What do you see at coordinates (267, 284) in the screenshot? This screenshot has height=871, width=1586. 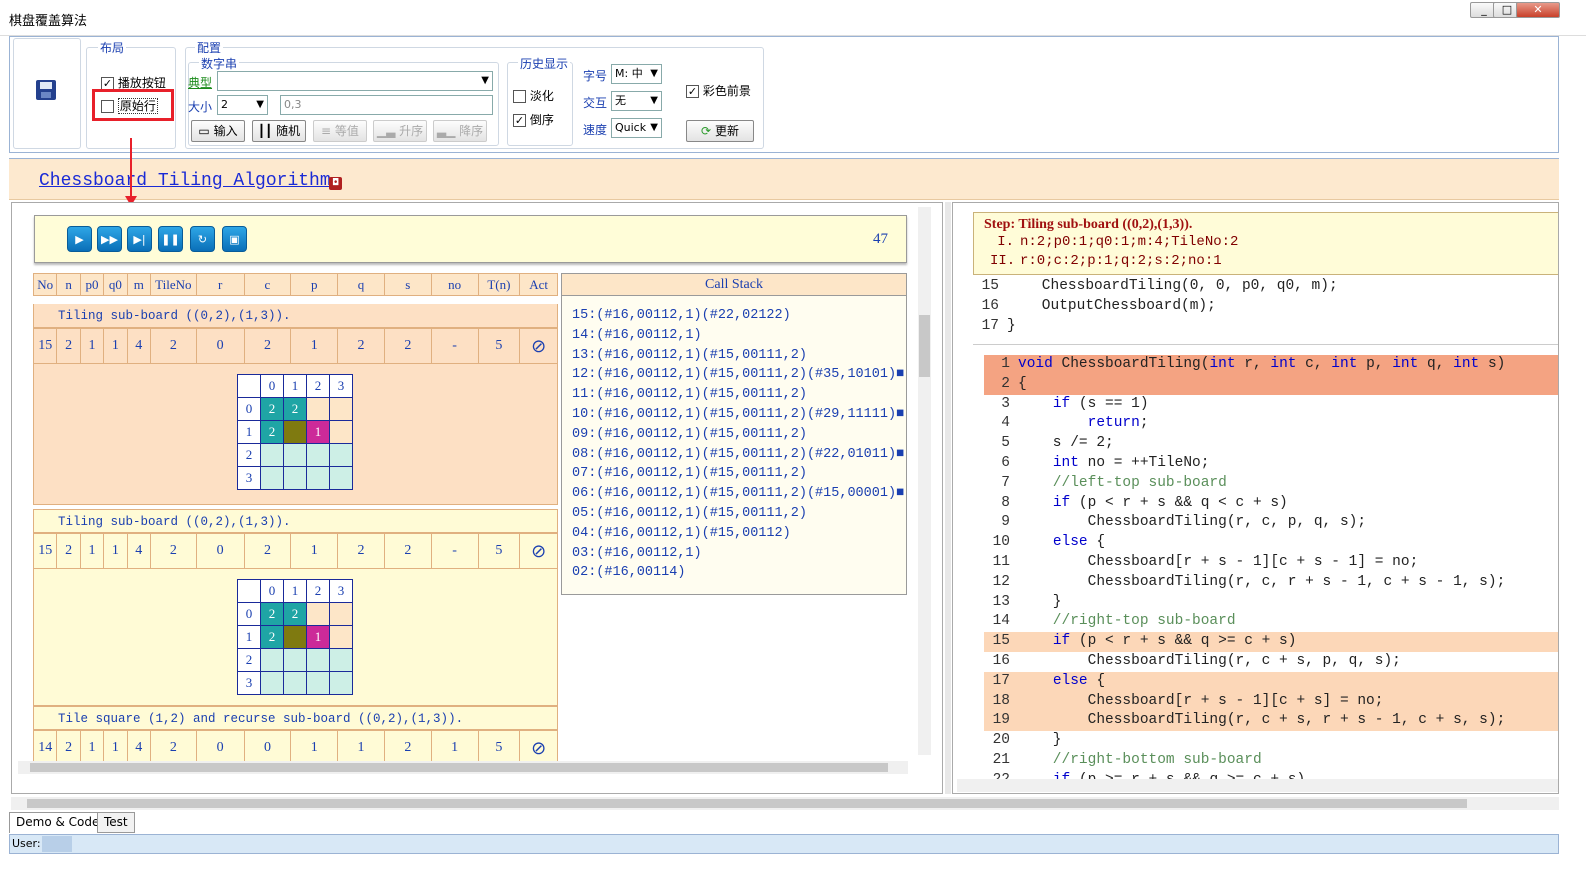 I see `col-c: c` at bounding box center [267, 284].